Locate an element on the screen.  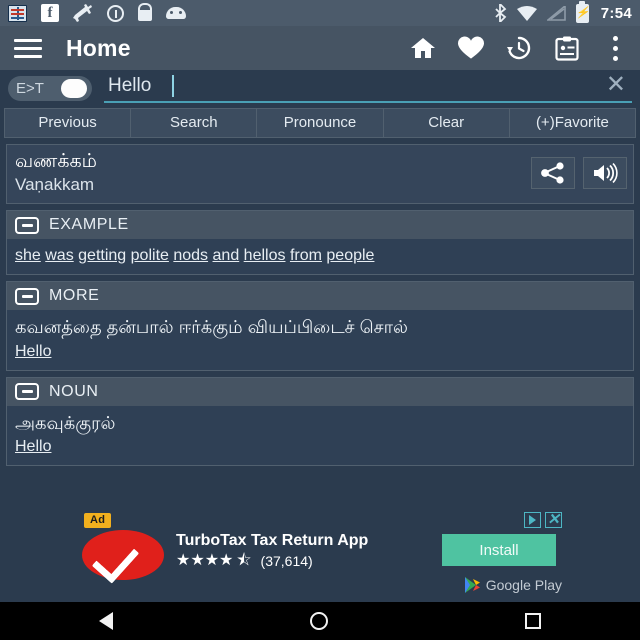
example-word: getting is located at coordinates (102, 255).